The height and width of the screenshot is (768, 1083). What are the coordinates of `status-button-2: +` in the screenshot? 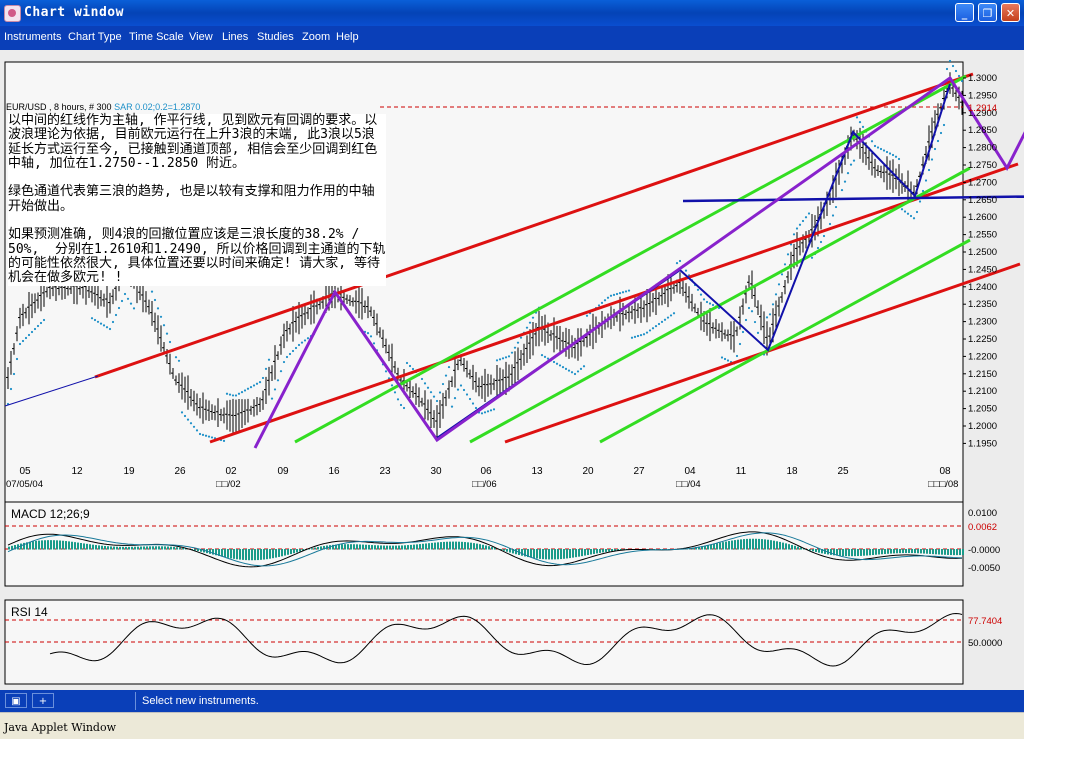 It's located at (43, 700).